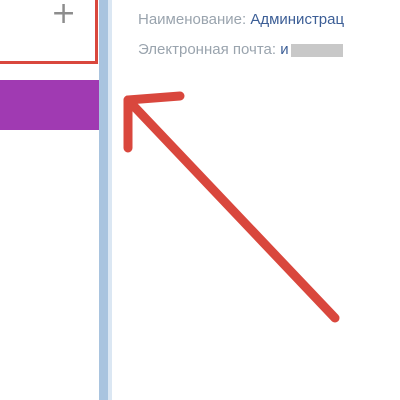 The image size is (400, 400). I want to click on name-row: Наименование: Администрац, so click(269, 25).